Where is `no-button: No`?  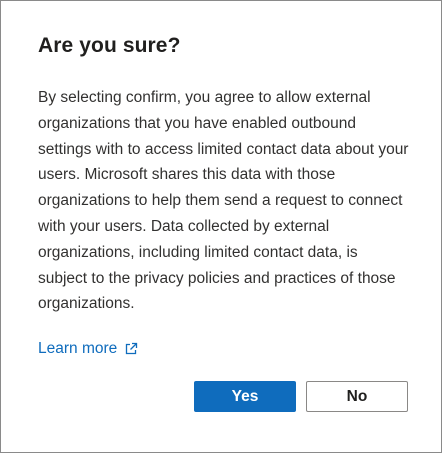
no-button: No is located at coordinates (357, 396).